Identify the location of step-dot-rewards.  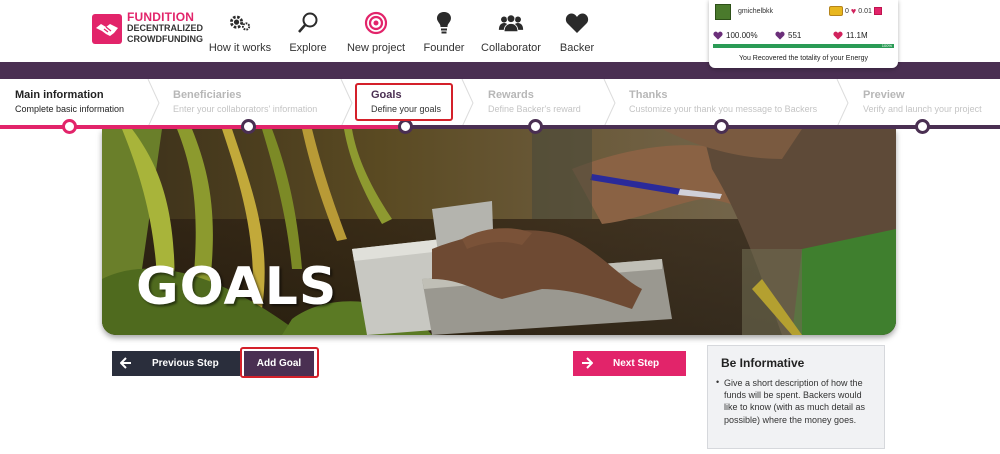
(535, 126).